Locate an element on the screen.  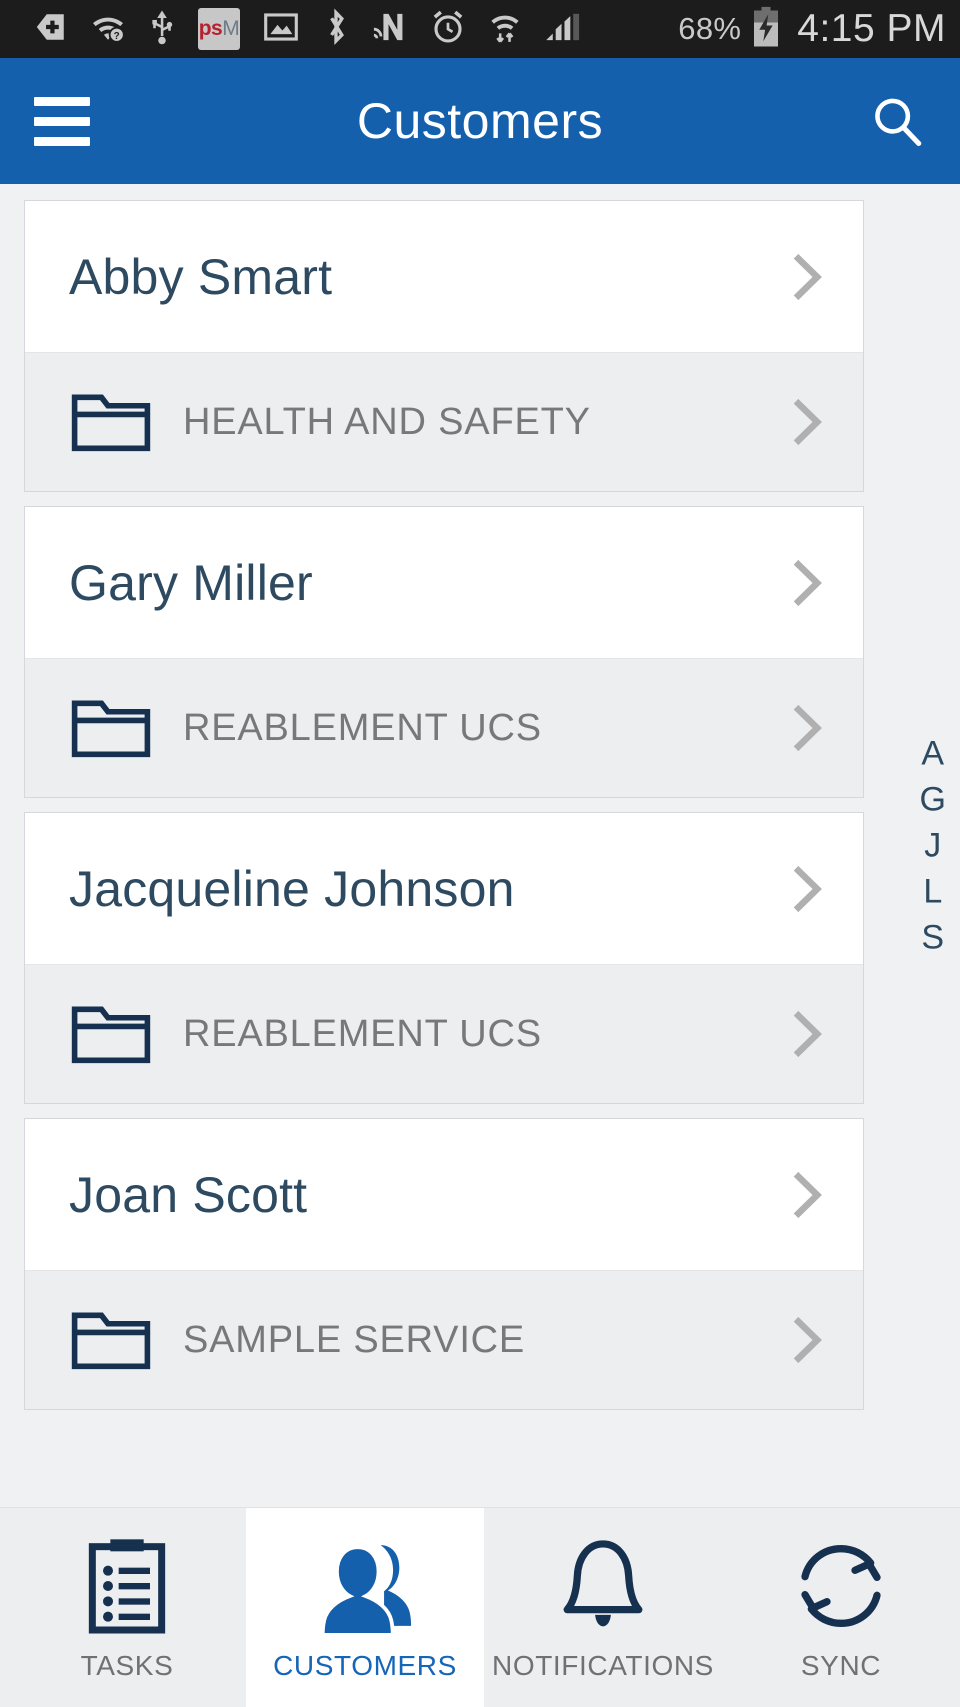
customer-name: Jacqueline Johnson is located at coordinates (292, 888).